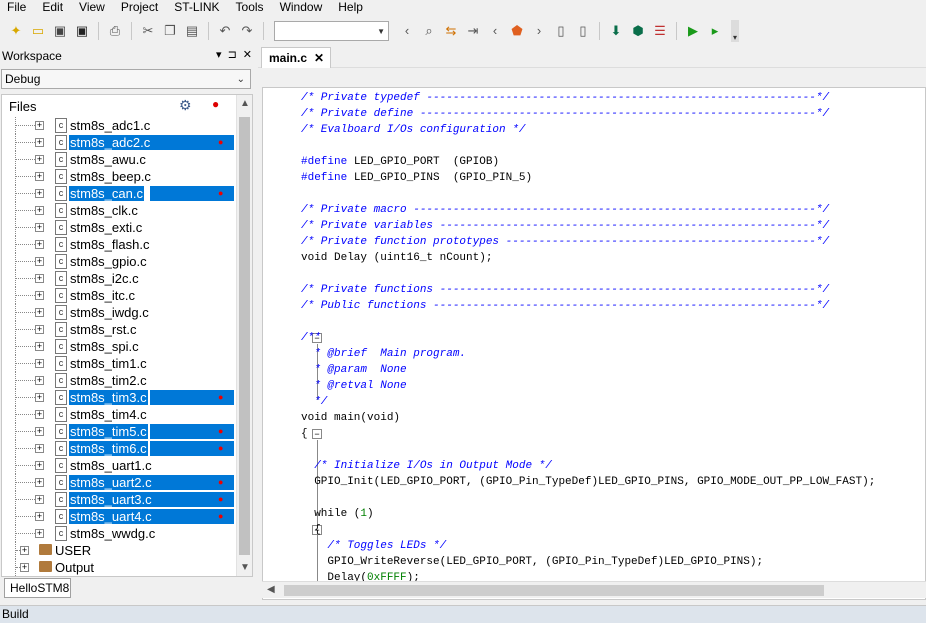 This screenshot has height=623, width=926. What do you see at coordinates (118, 295) in the screenshot?
I see `tree-item-file: + c stm8s_itc.c` at bounding box center [118, 295].